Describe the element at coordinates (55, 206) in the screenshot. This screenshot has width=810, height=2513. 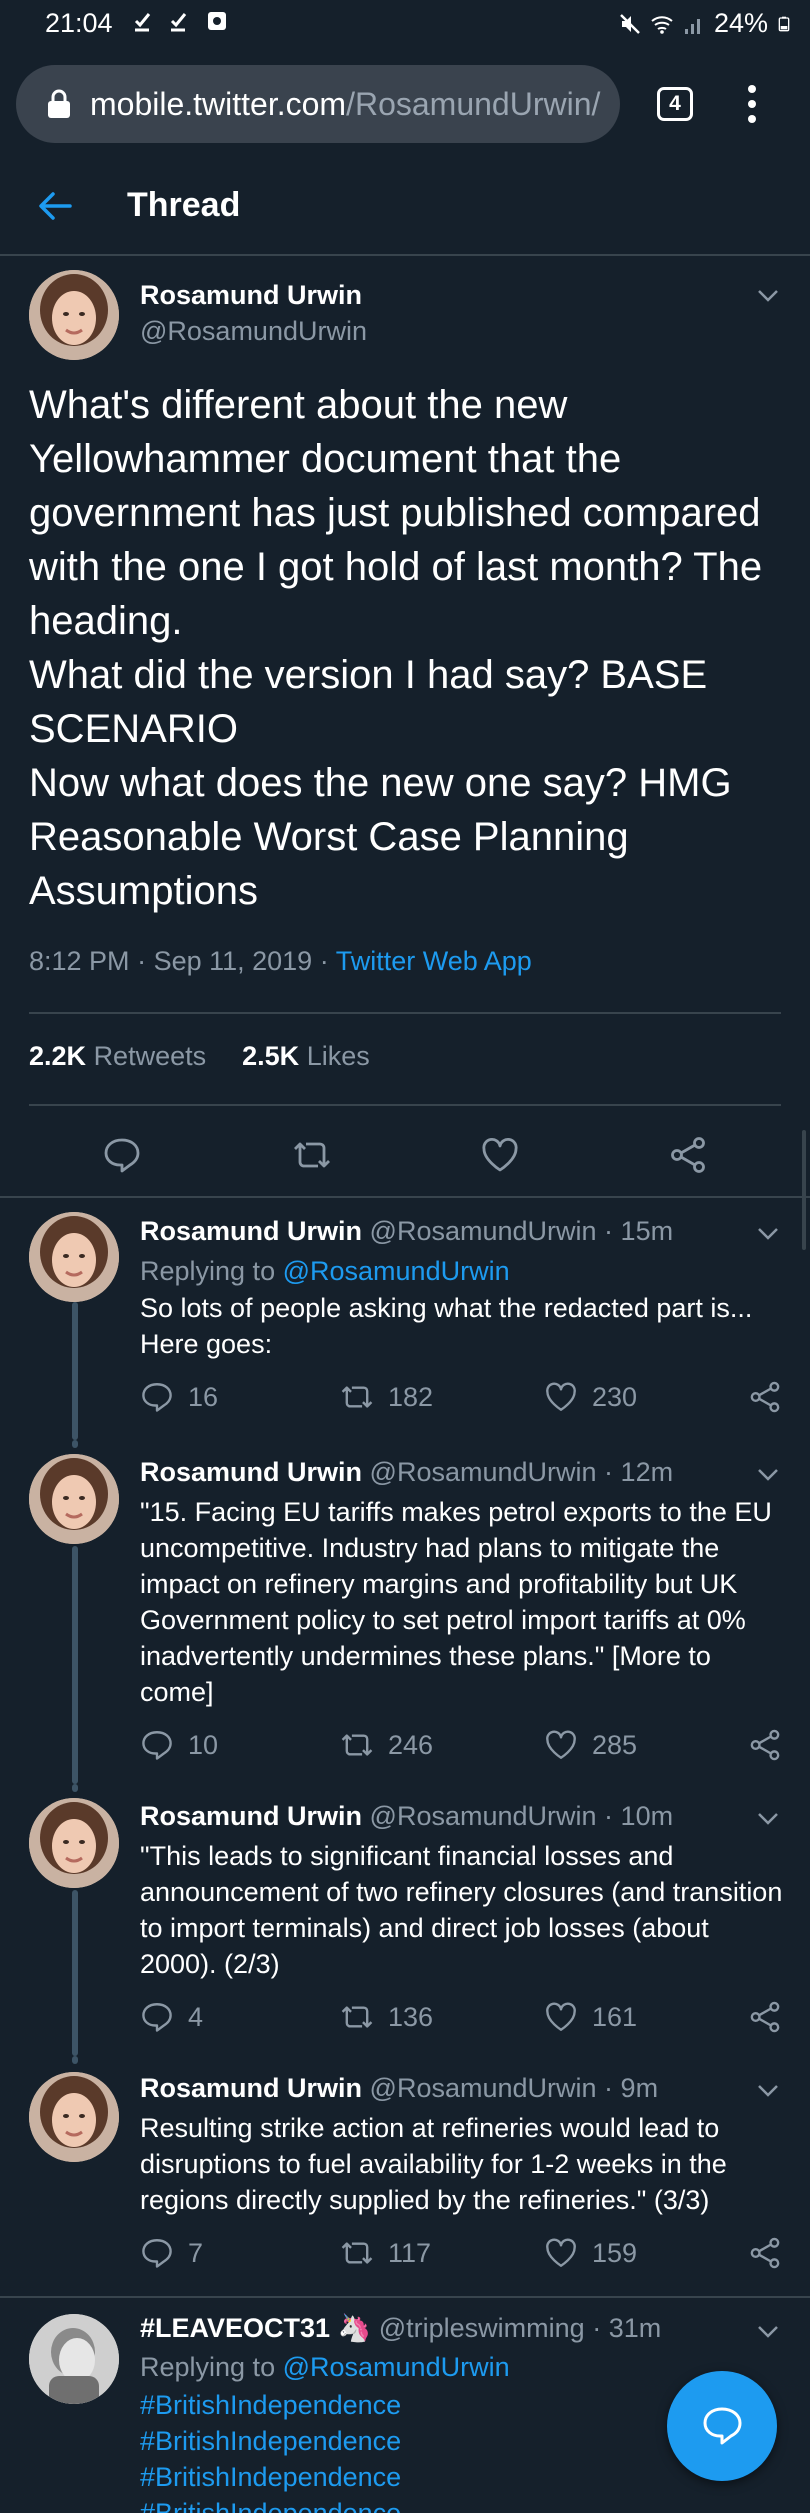
I see `arrow-left-icon` at that location.